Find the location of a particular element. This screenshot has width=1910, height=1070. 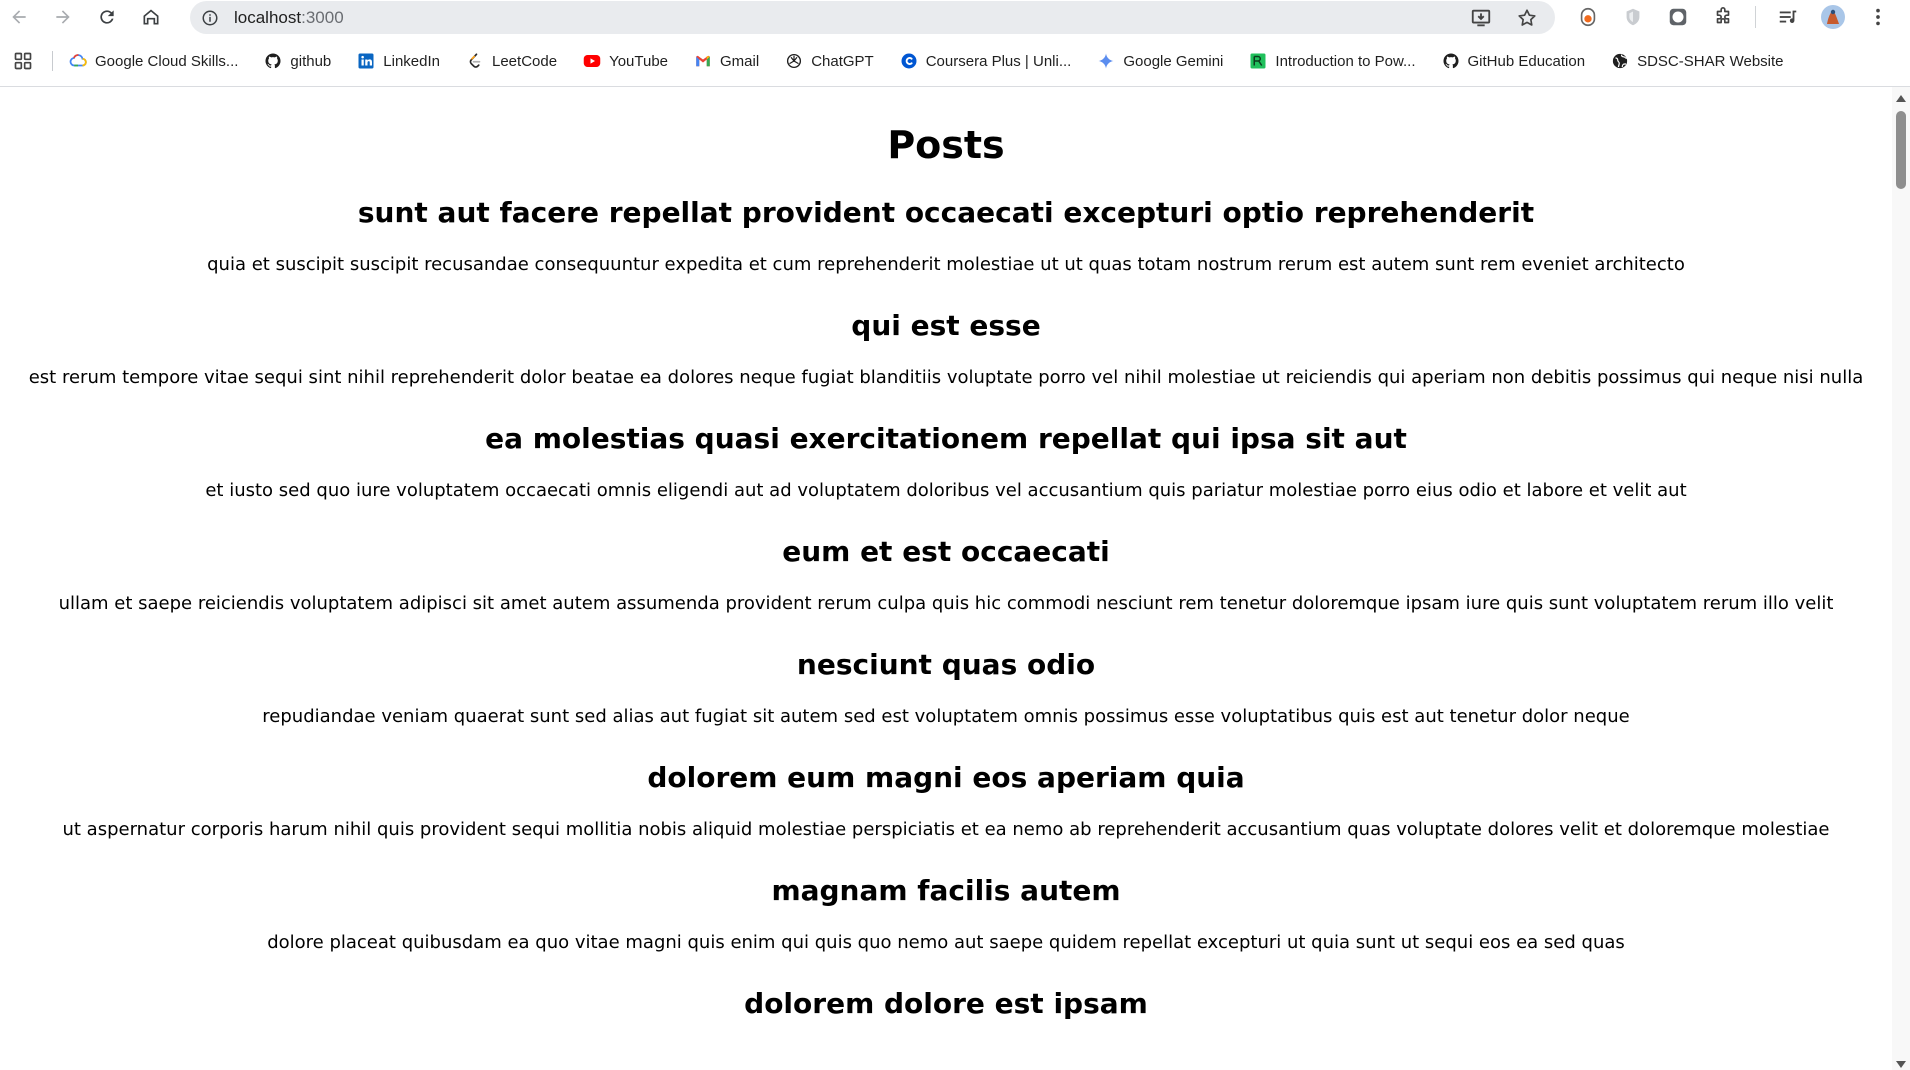

arrow-right-icon is located at coordinates (63, 17).